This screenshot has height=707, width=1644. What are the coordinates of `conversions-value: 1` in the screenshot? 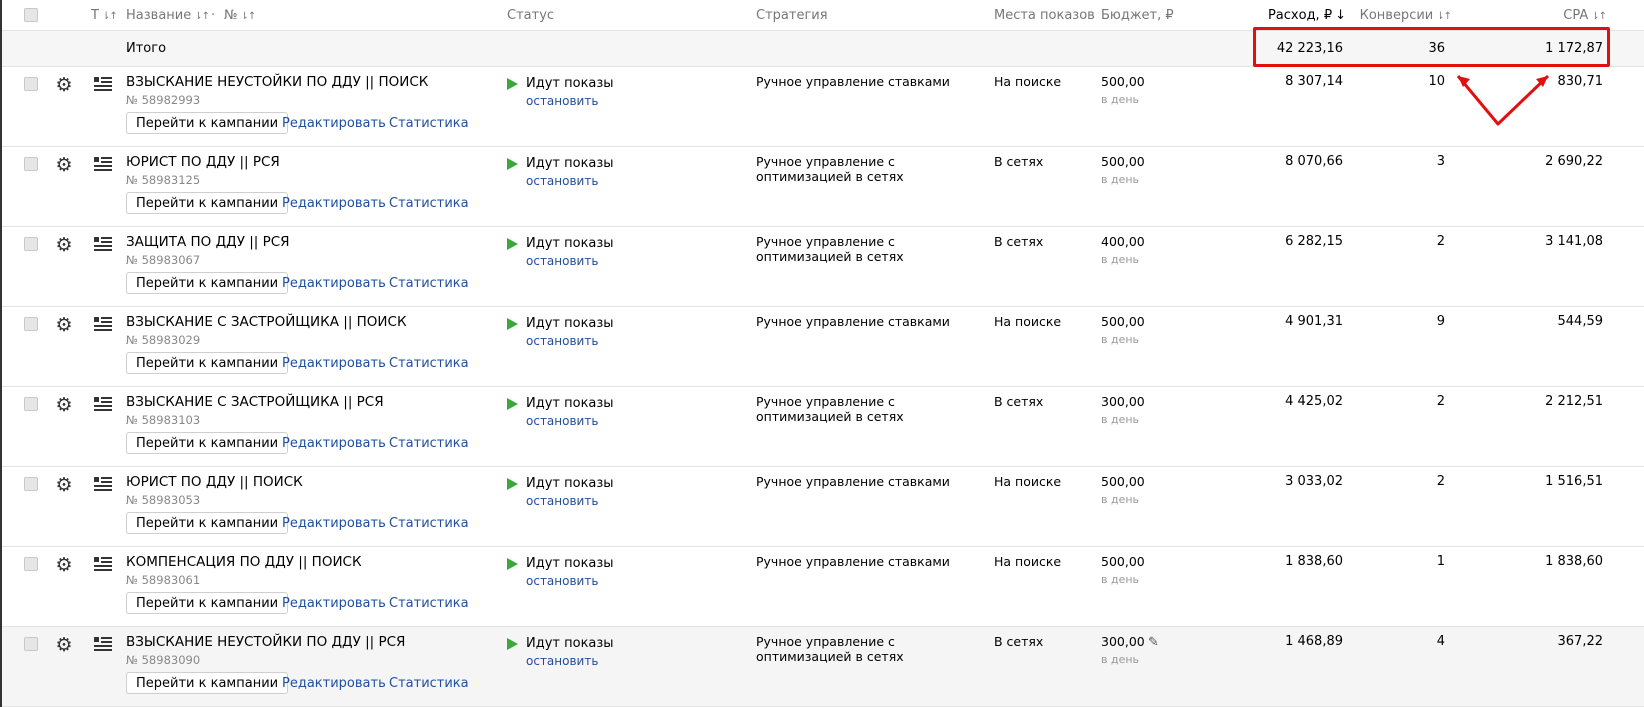 It's located at (1440, 561).